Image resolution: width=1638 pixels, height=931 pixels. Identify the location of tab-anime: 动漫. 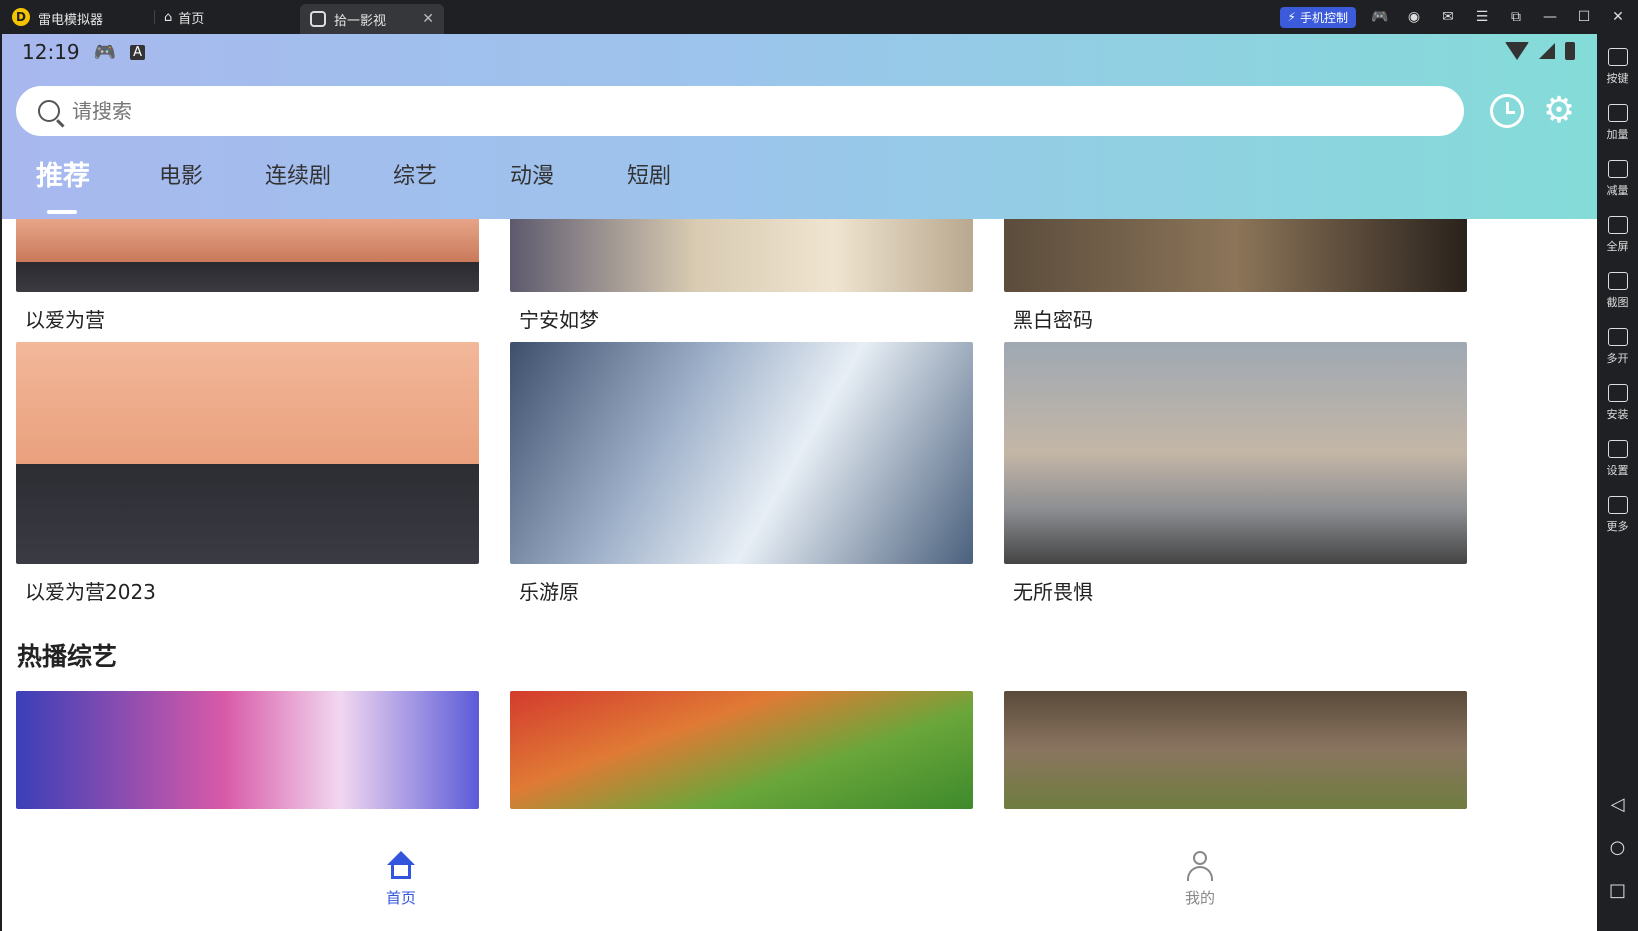
(532, 174).